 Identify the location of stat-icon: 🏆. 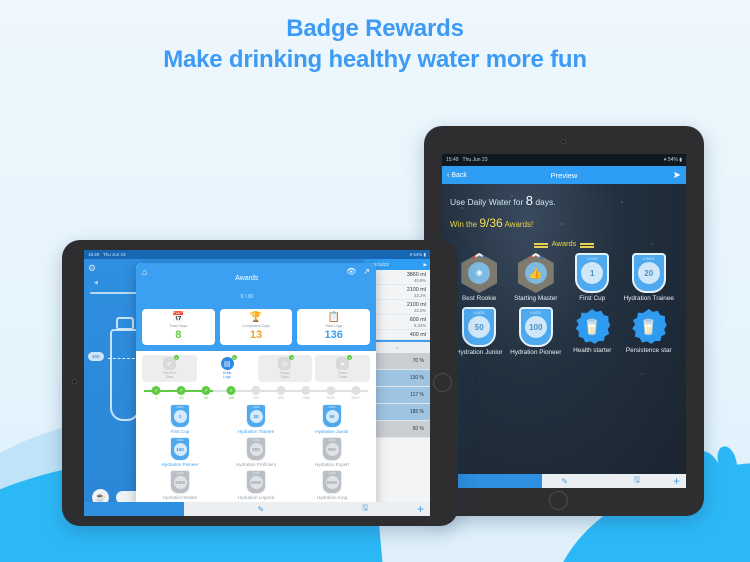
(256, 317).